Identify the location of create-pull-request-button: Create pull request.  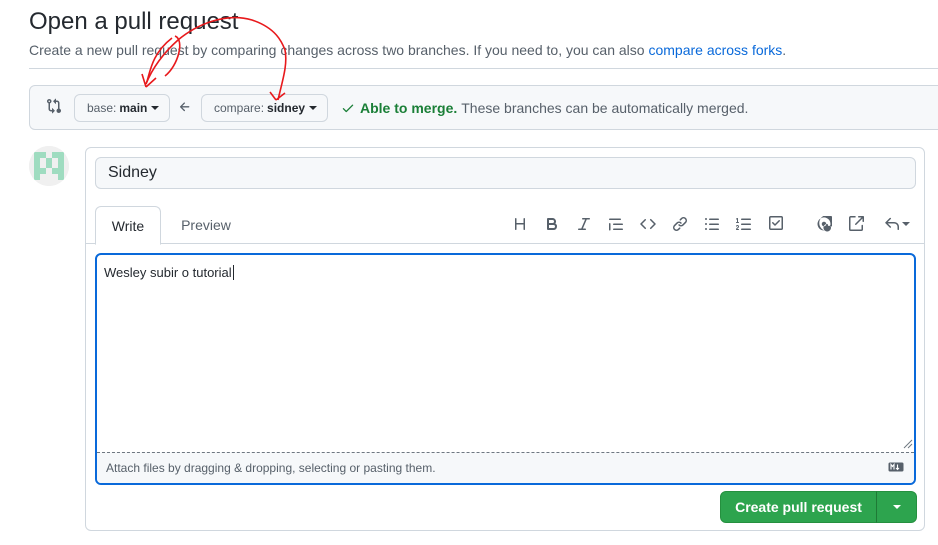
(798, 507).